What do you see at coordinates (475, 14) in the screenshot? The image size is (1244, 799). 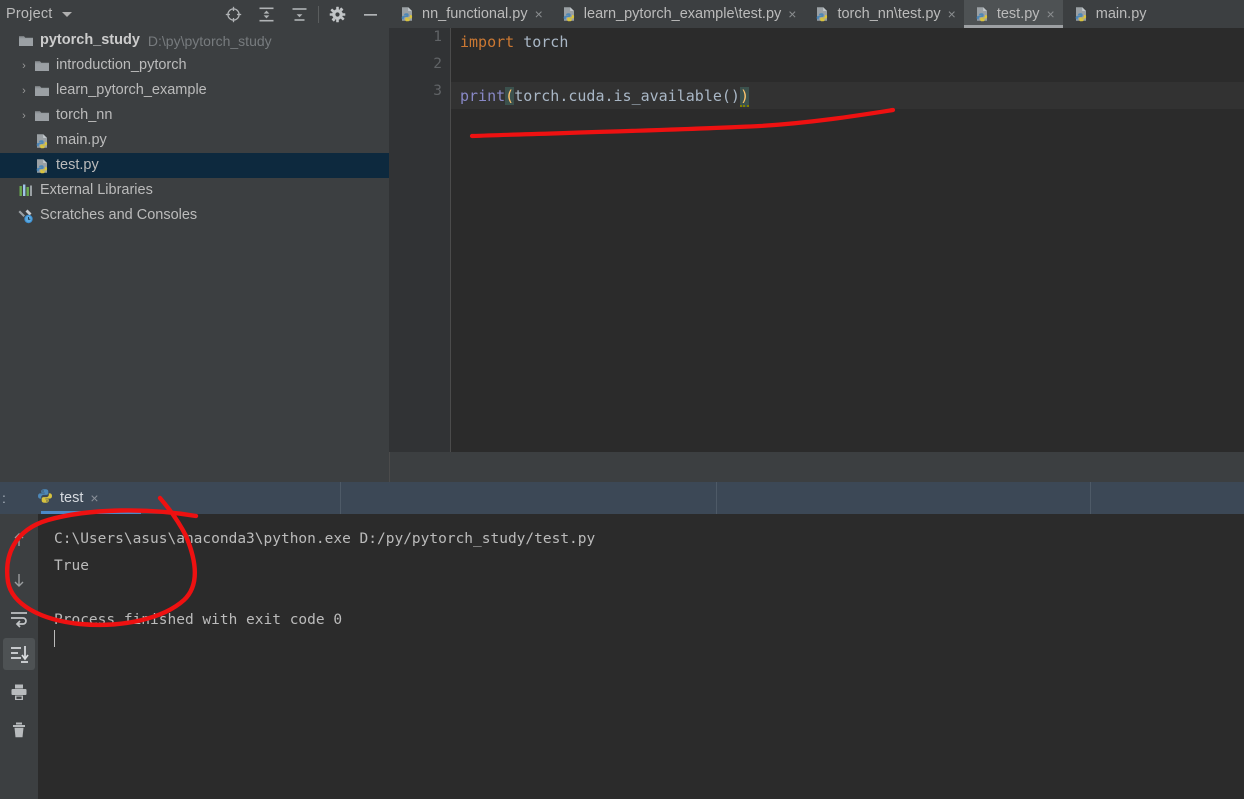 I see `editor-tab-label: nn_functional.py` at bounding box center [475, 14].